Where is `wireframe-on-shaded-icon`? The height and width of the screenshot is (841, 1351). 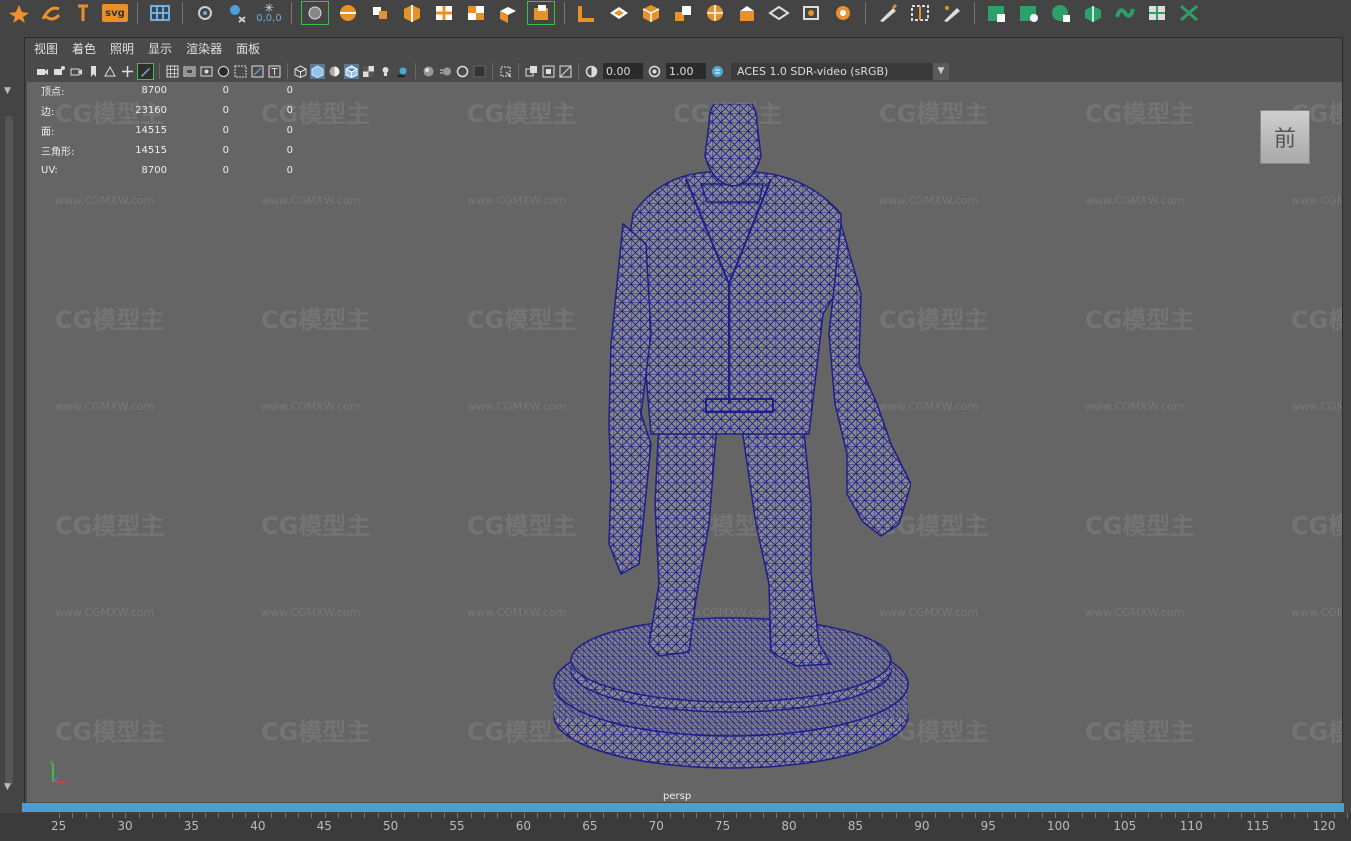 wireframe-on-shaded-icon is located at coordinates (351, 71).